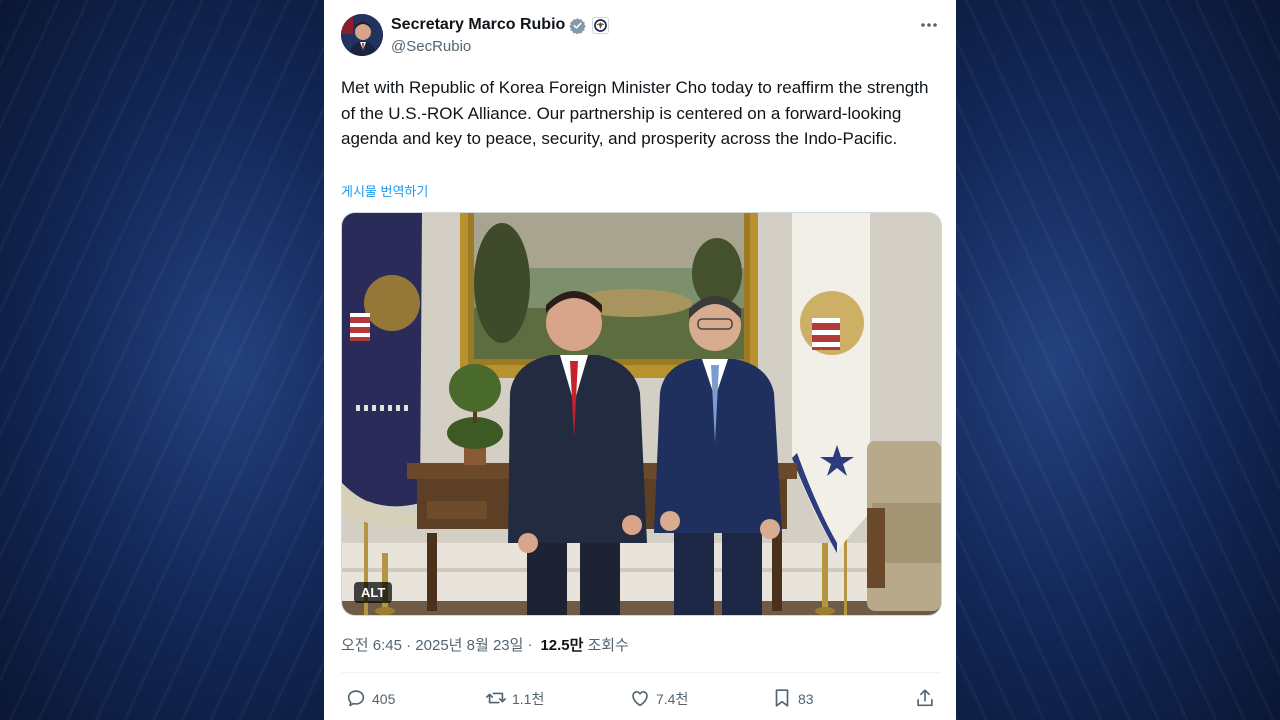 The width and height of the screenshot is (1280, 720). Describe the element at coordinates (373, 592) in the screenshot. I see `alt-badge: ALT` at that location.